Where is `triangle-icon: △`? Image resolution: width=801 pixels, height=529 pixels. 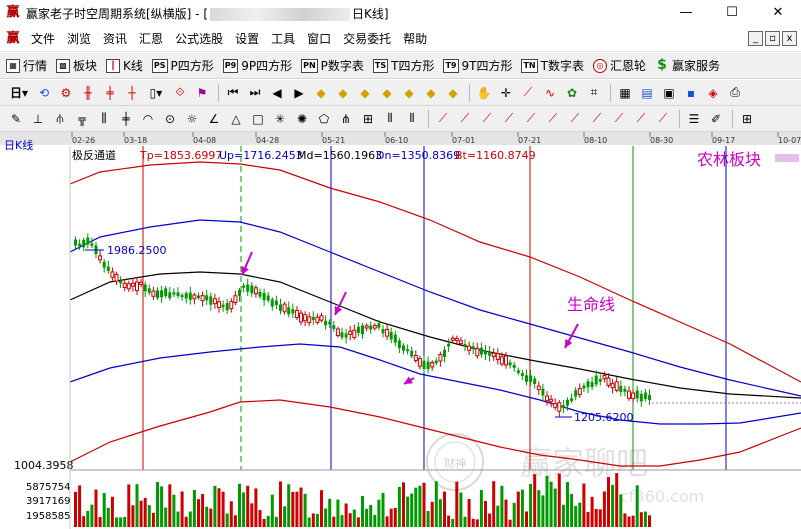 triangle-icon: △ is located at coordinates (236, 119).